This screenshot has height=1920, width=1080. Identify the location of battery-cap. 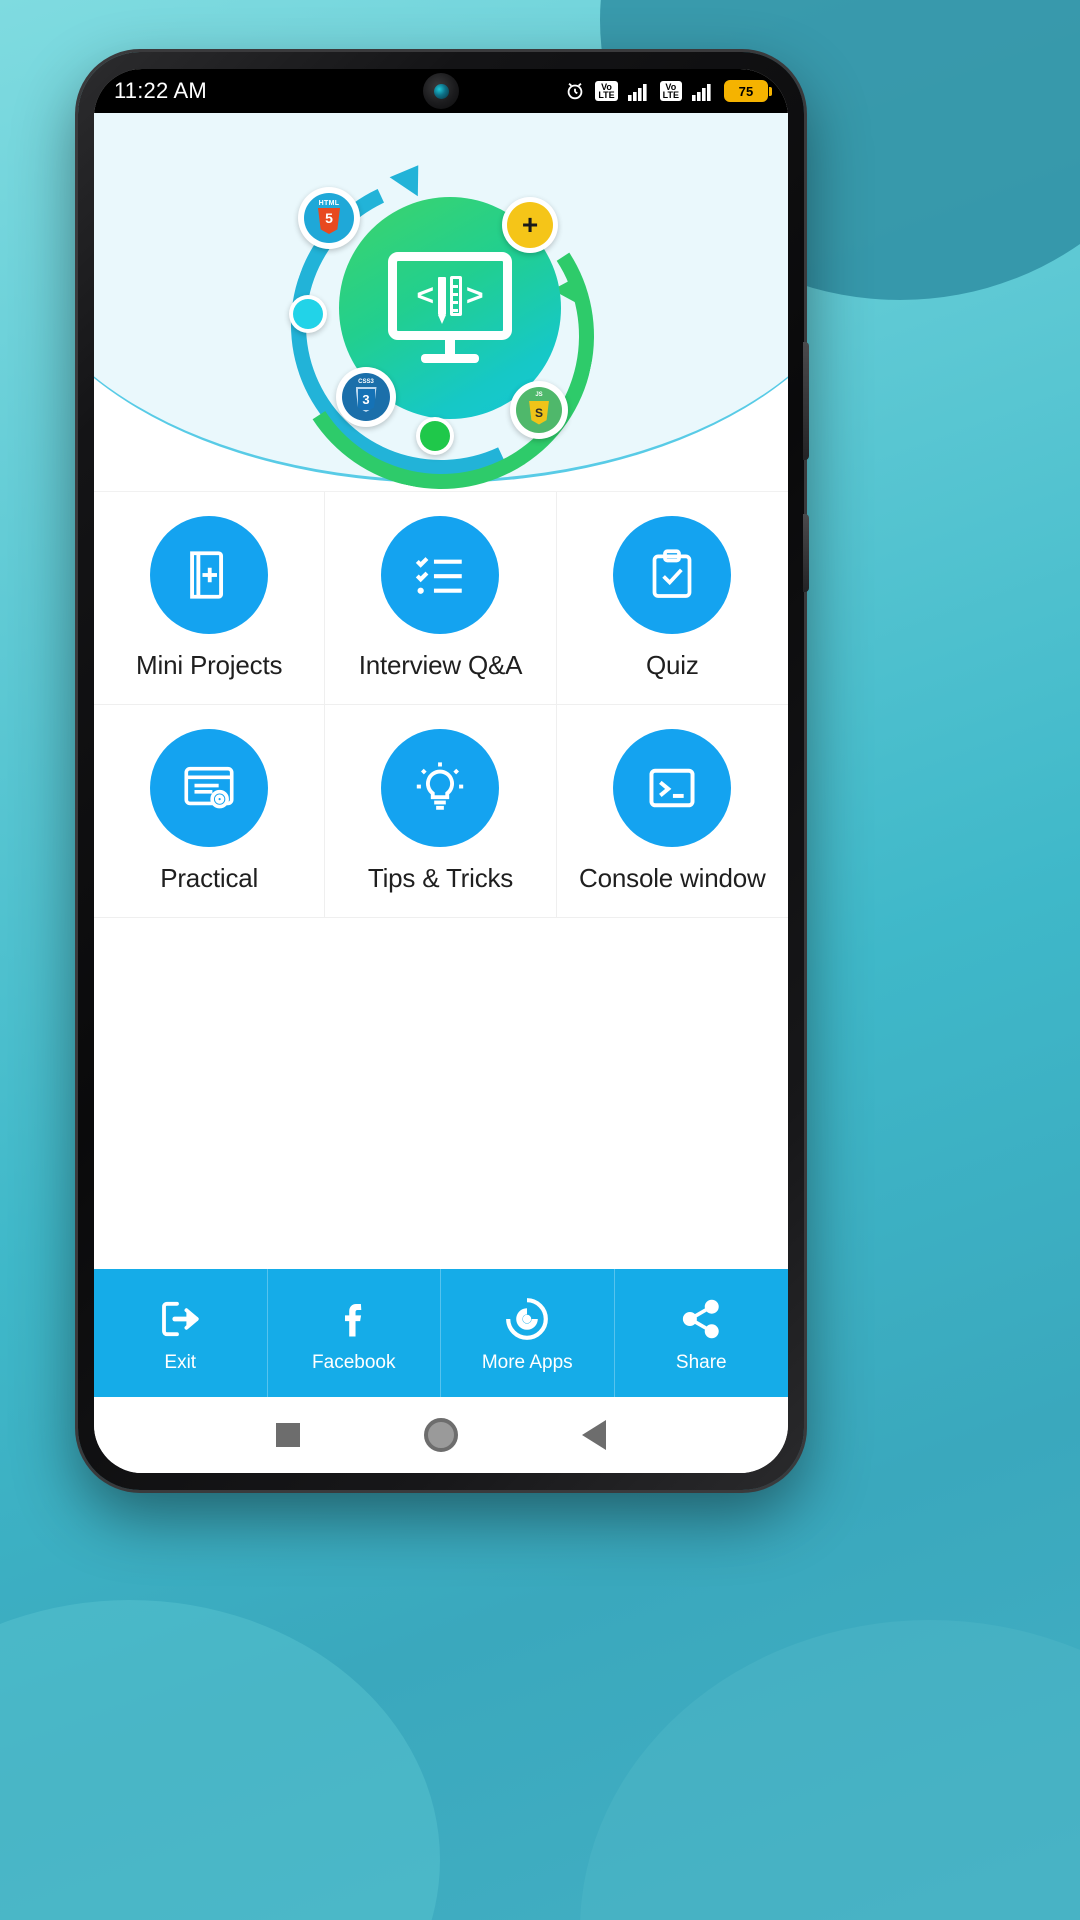
(770, 91).